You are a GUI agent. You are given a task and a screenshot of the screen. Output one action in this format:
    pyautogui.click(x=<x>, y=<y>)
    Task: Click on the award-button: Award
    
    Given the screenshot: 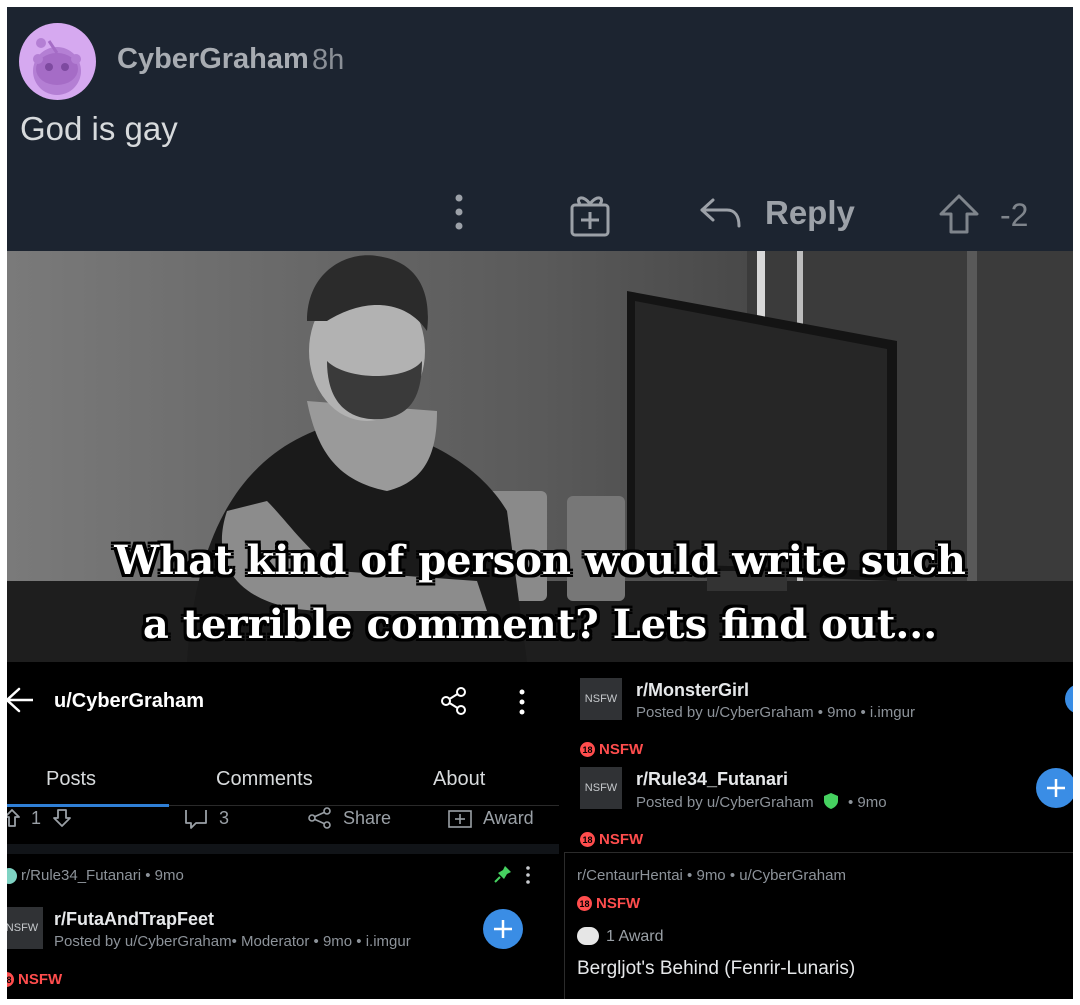 What is the action you would take?
    pyautogui.click(x=490, y=818)
    